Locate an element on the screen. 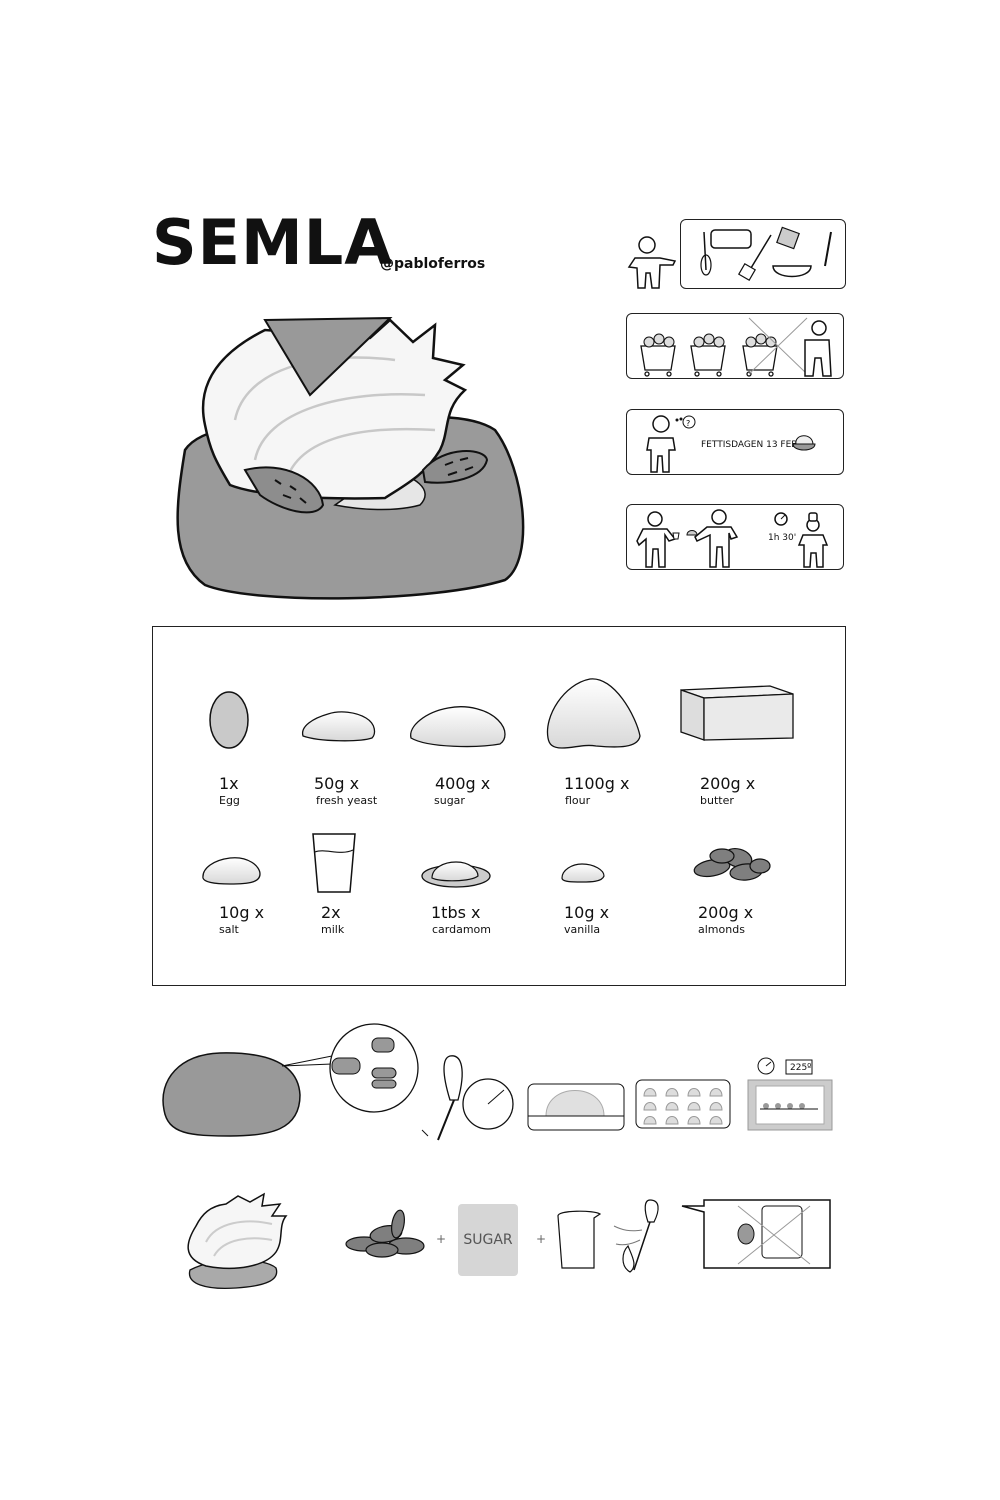 The height and width of the screenshot is (1500, 1000). semla-small-icon is located at coordinates (804, 443).